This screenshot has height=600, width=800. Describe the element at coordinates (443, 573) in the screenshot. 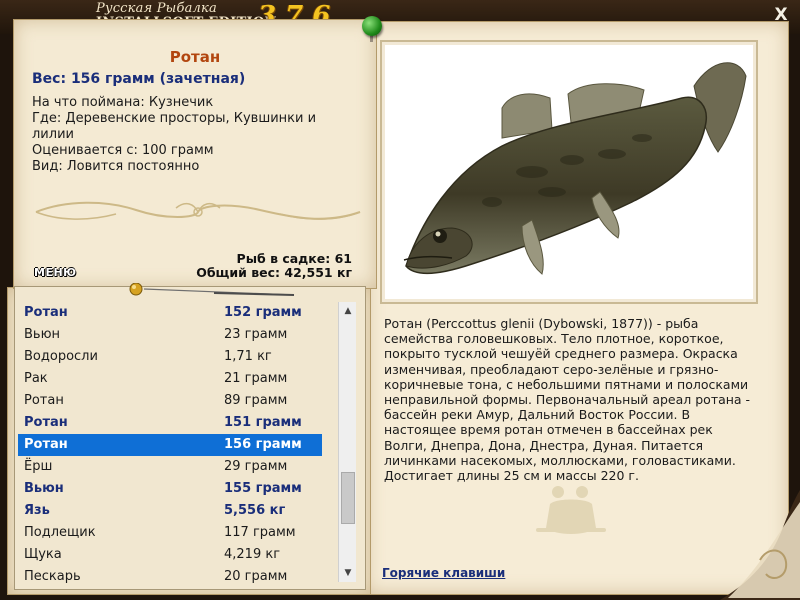

I see `hotkeys-link: Горячие клавиши` at that location.